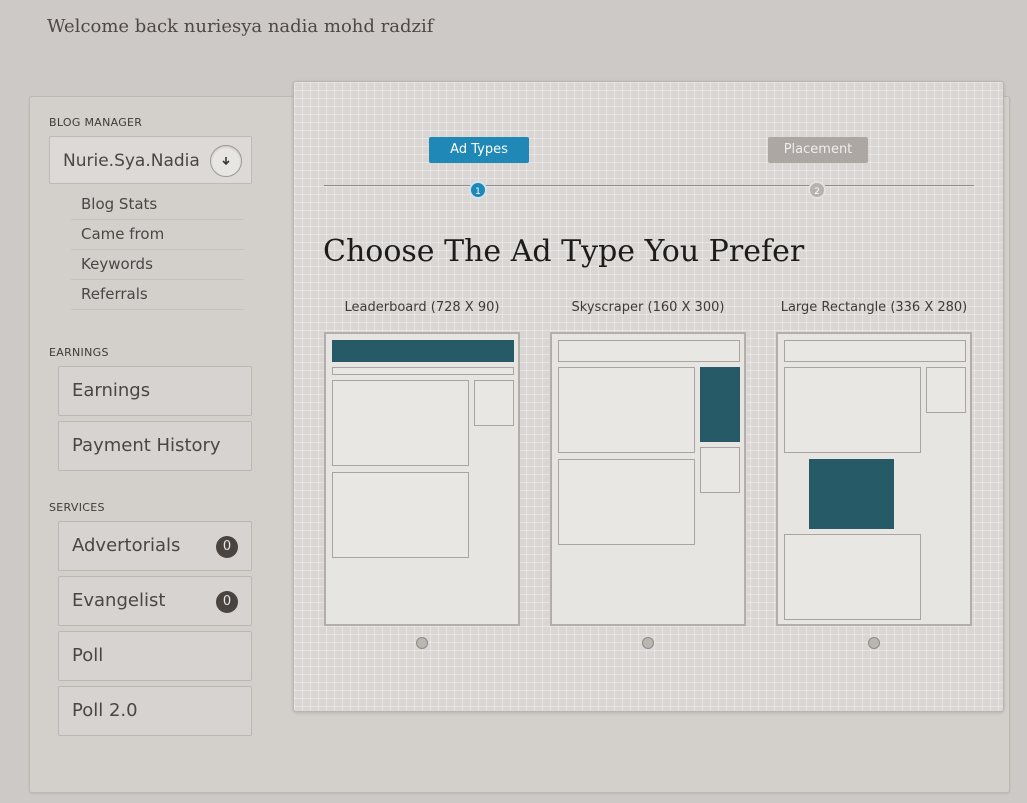  Describe the element at coordinates (227, 547) in the screenshot. I see `advertorials-count-badge: 0` at that location.